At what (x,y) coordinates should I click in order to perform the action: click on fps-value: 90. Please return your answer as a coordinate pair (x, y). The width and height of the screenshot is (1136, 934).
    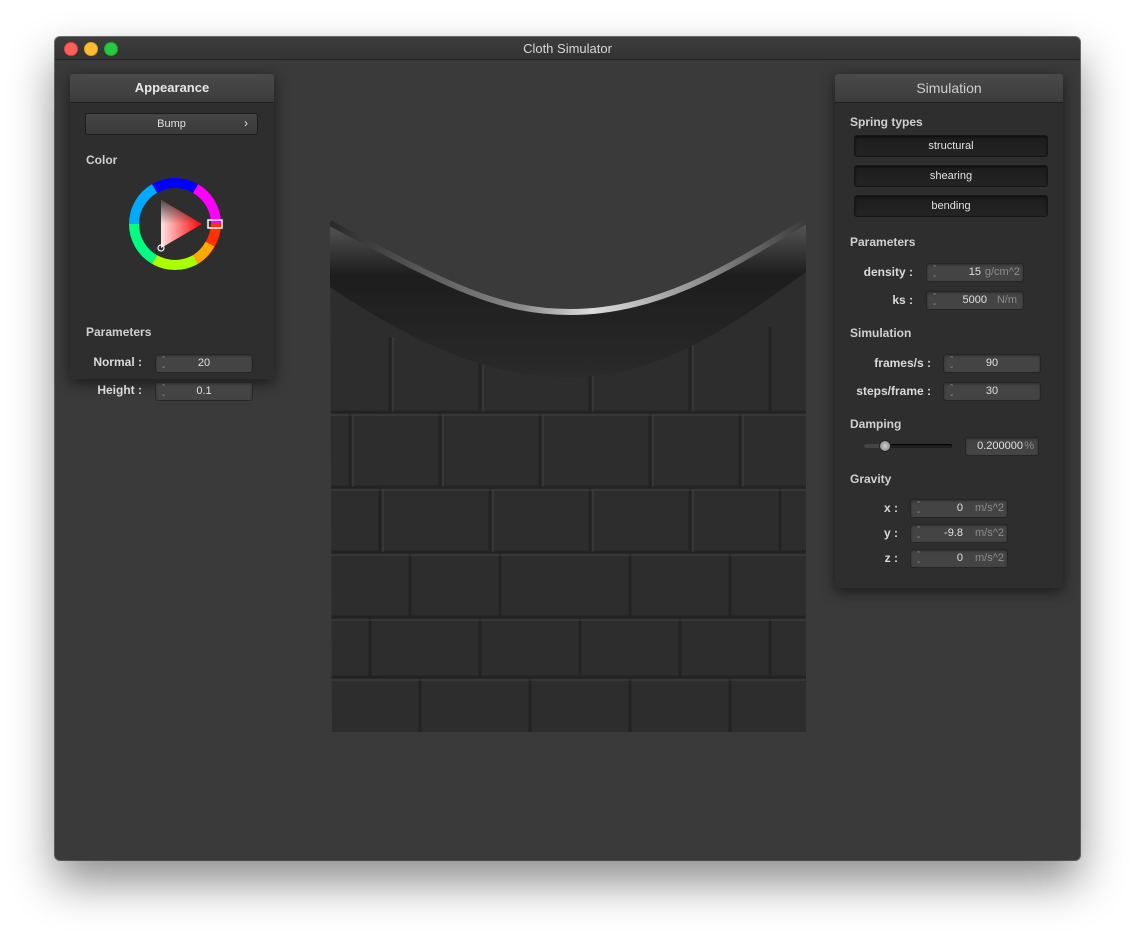
    Looking at the image, I should click on (992, 363).